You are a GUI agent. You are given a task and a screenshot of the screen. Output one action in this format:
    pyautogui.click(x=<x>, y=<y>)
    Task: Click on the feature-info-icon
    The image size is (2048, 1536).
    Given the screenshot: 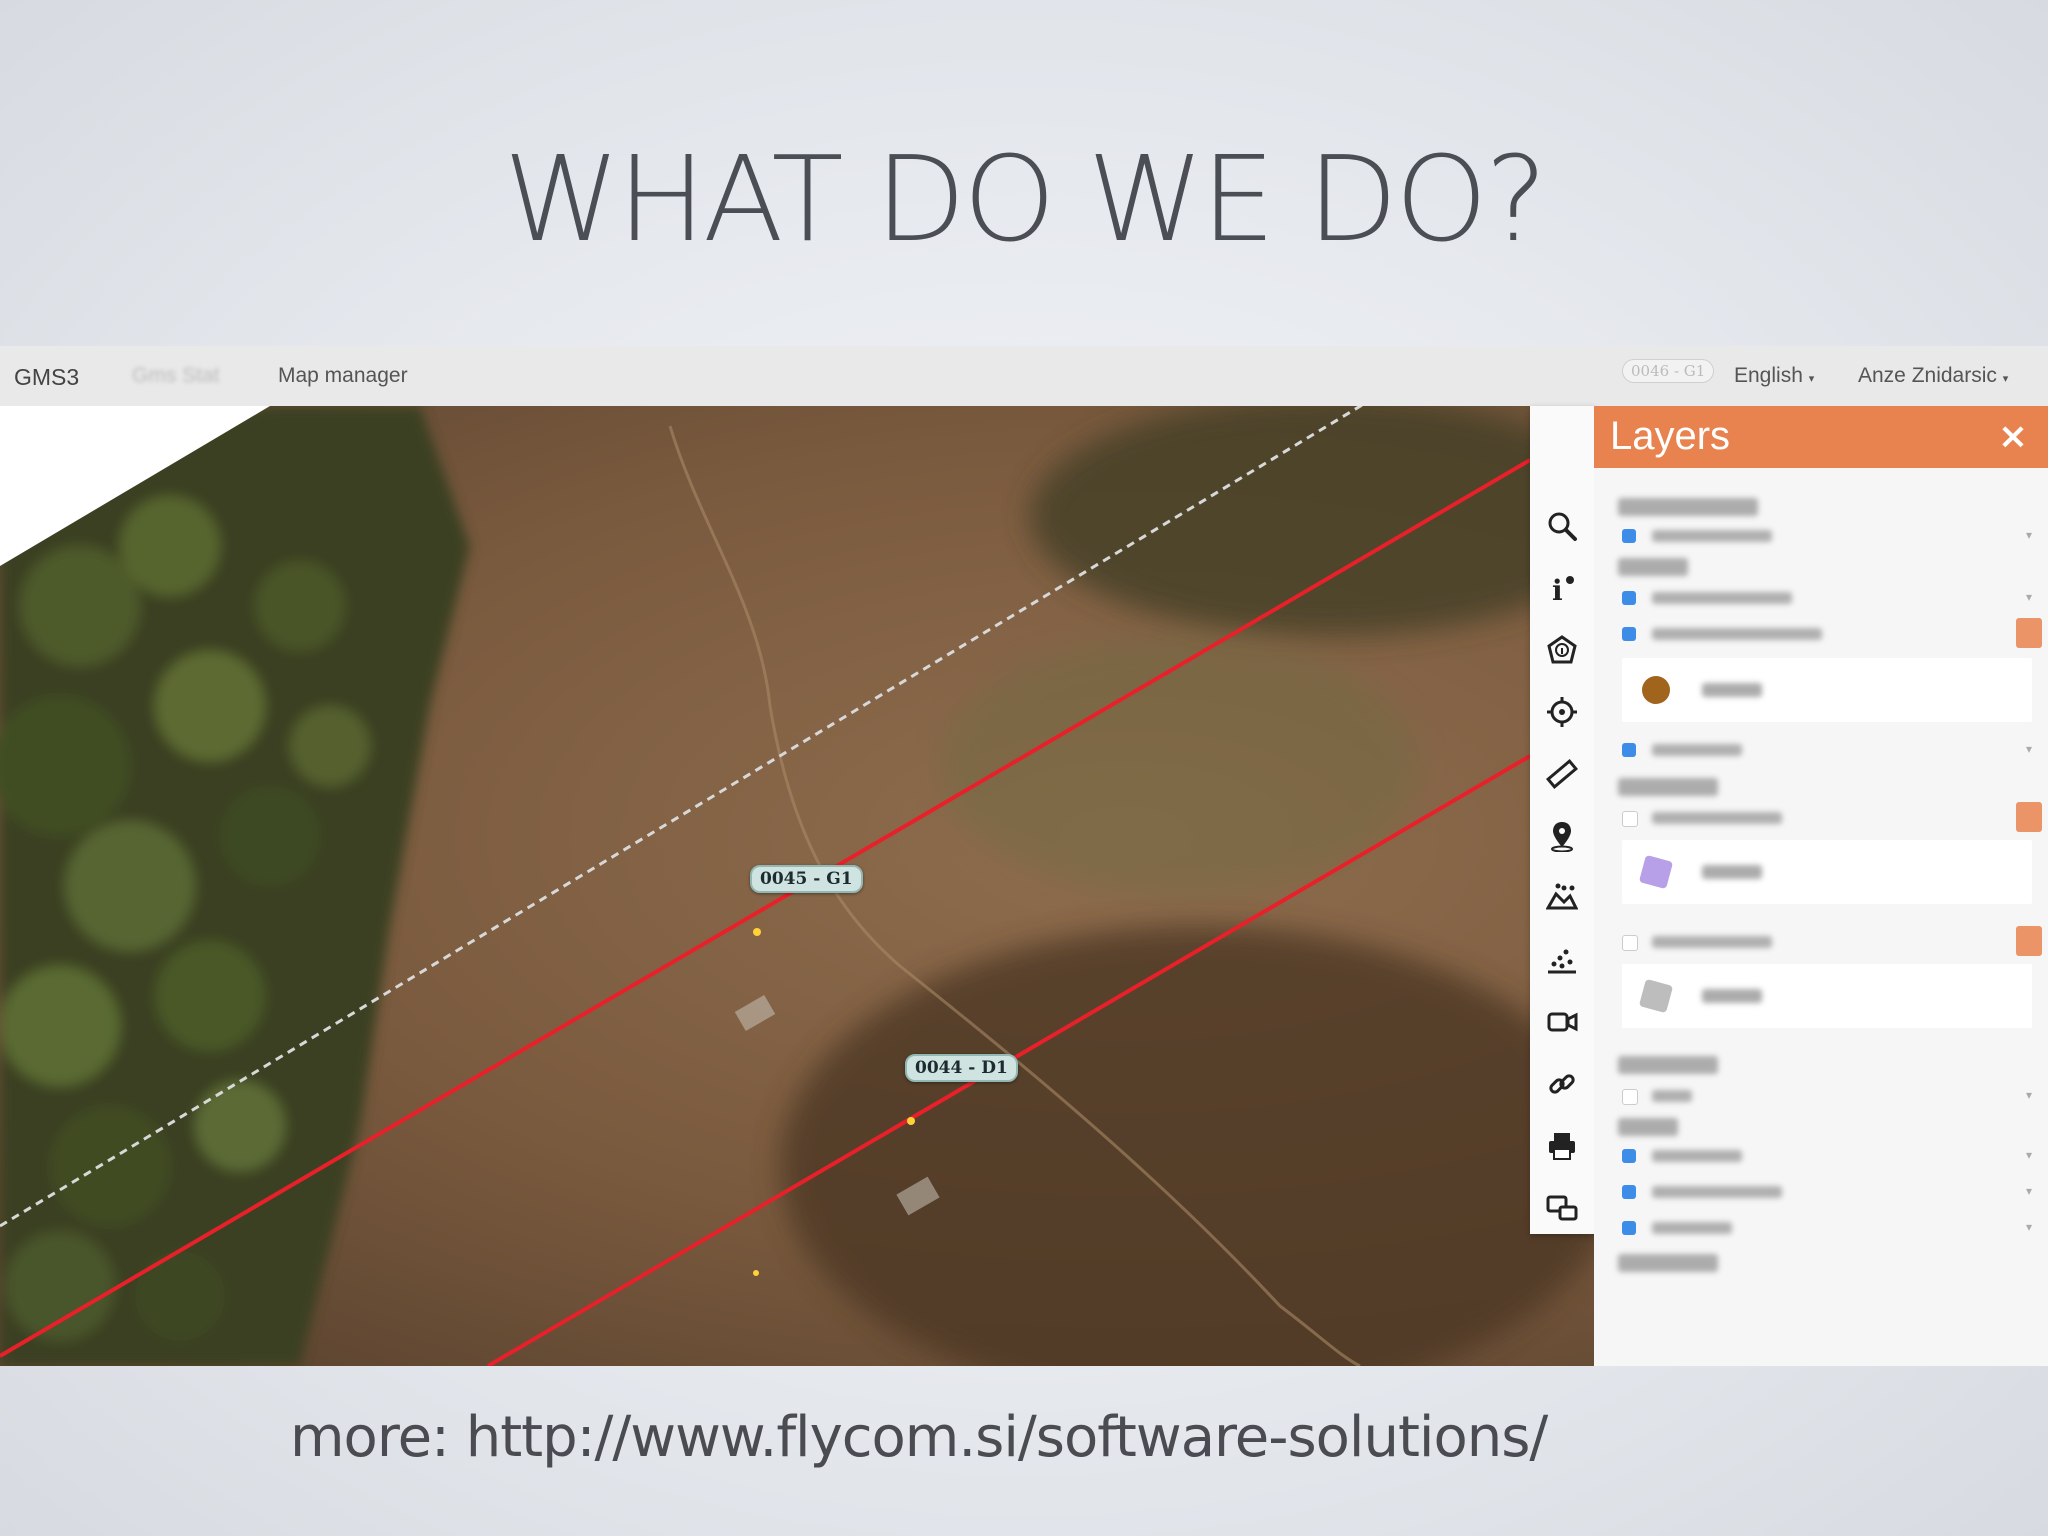 What is the action you would take?
    pyautogui.click(x=1562, y=650)
    